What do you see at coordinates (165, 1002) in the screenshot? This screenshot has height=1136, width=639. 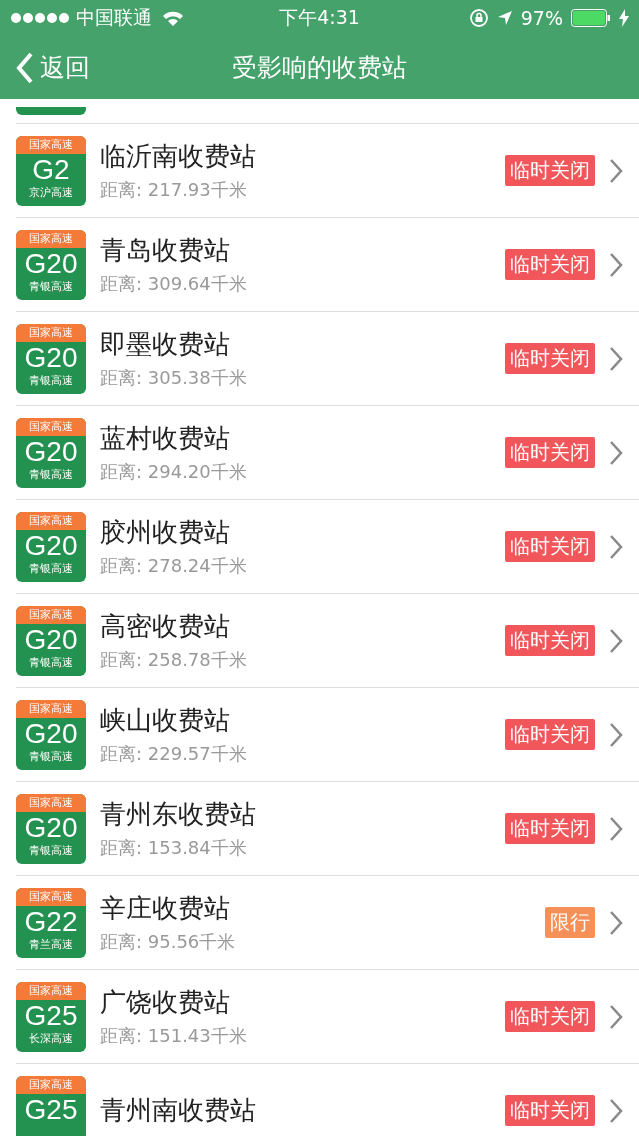 I see `station-name: 广饶收费站` at bounding box center [165, 1002].